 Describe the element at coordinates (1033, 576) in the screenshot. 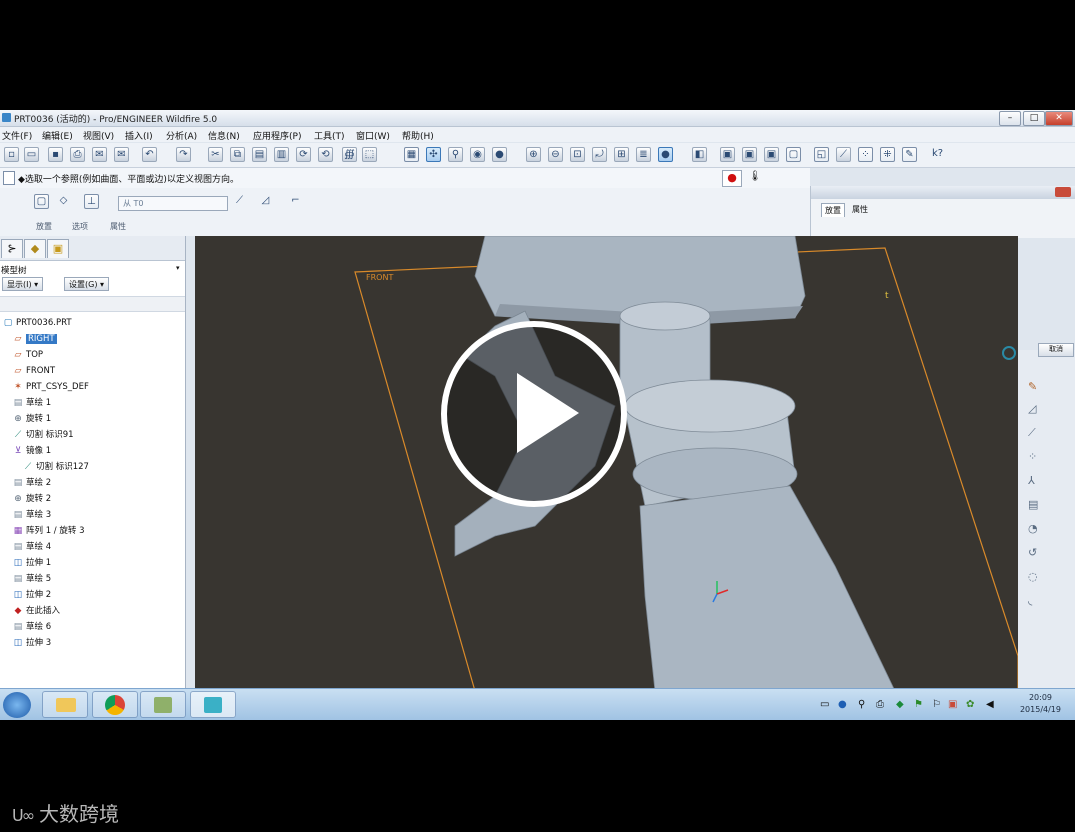

I see `hole-tool-icon: ◌` at that location.